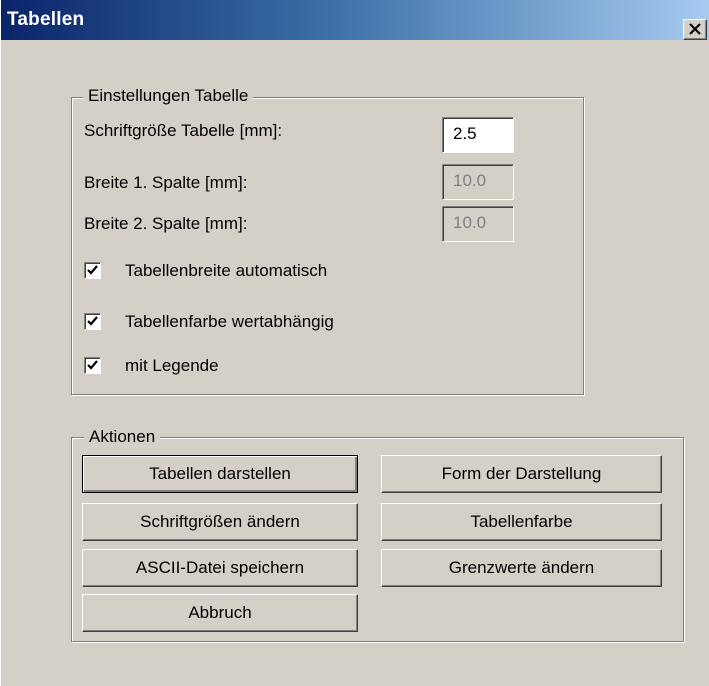 Image resolution: width=709 pixels, height=686 pixels. Describe the element at coordinates (478, 135) in the screenshot. I see `font-size-input: 2.5` at that location.